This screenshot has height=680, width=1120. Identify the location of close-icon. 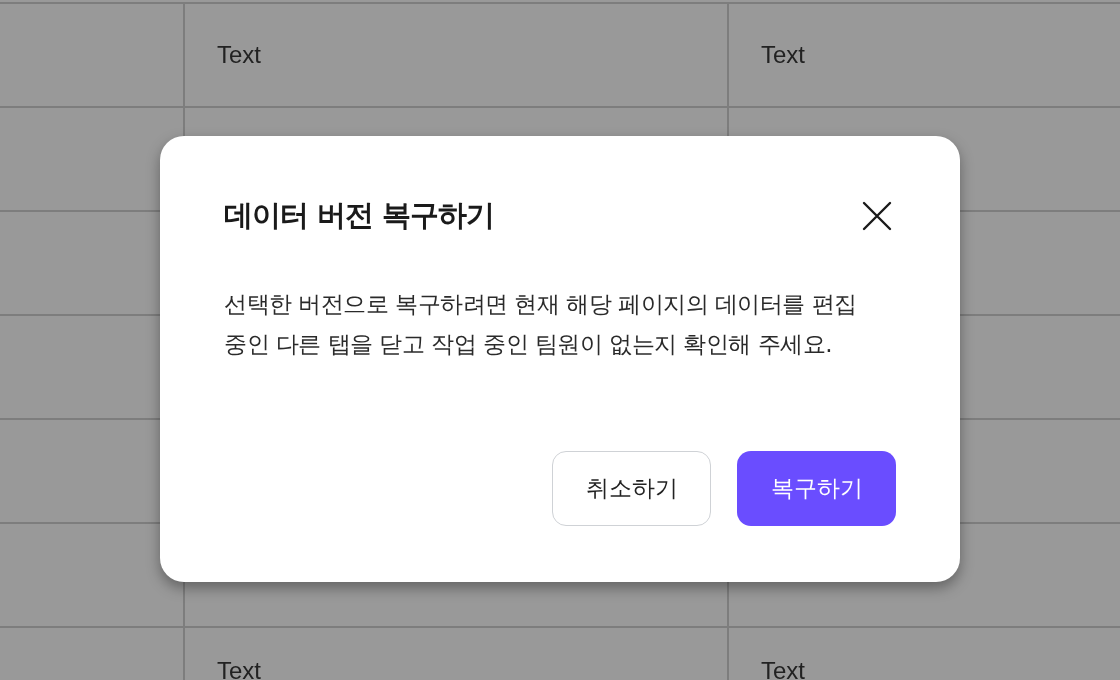
(877, 216).